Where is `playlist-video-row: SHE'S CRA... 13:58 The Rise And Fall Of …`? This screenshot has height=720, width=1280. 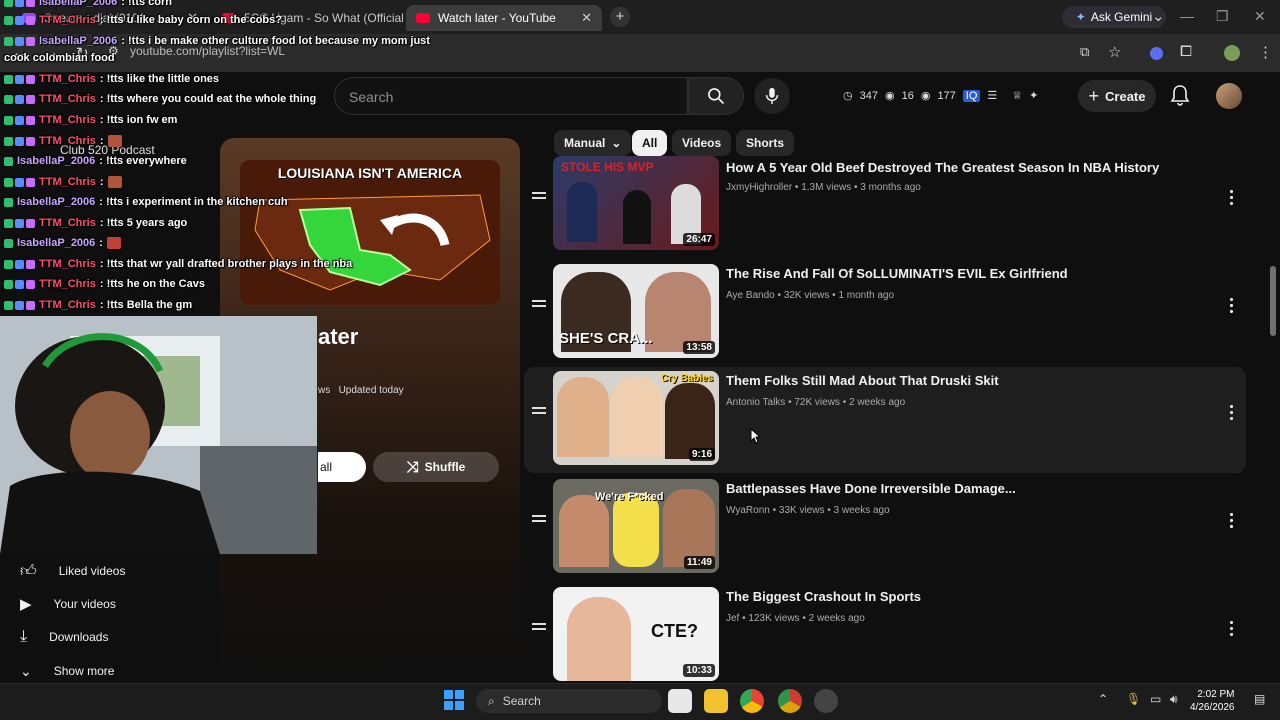
playlist-video-row: SHE'S CRA... 13:58 The Rise And Fall Of … is located at coordinates (885, 313).